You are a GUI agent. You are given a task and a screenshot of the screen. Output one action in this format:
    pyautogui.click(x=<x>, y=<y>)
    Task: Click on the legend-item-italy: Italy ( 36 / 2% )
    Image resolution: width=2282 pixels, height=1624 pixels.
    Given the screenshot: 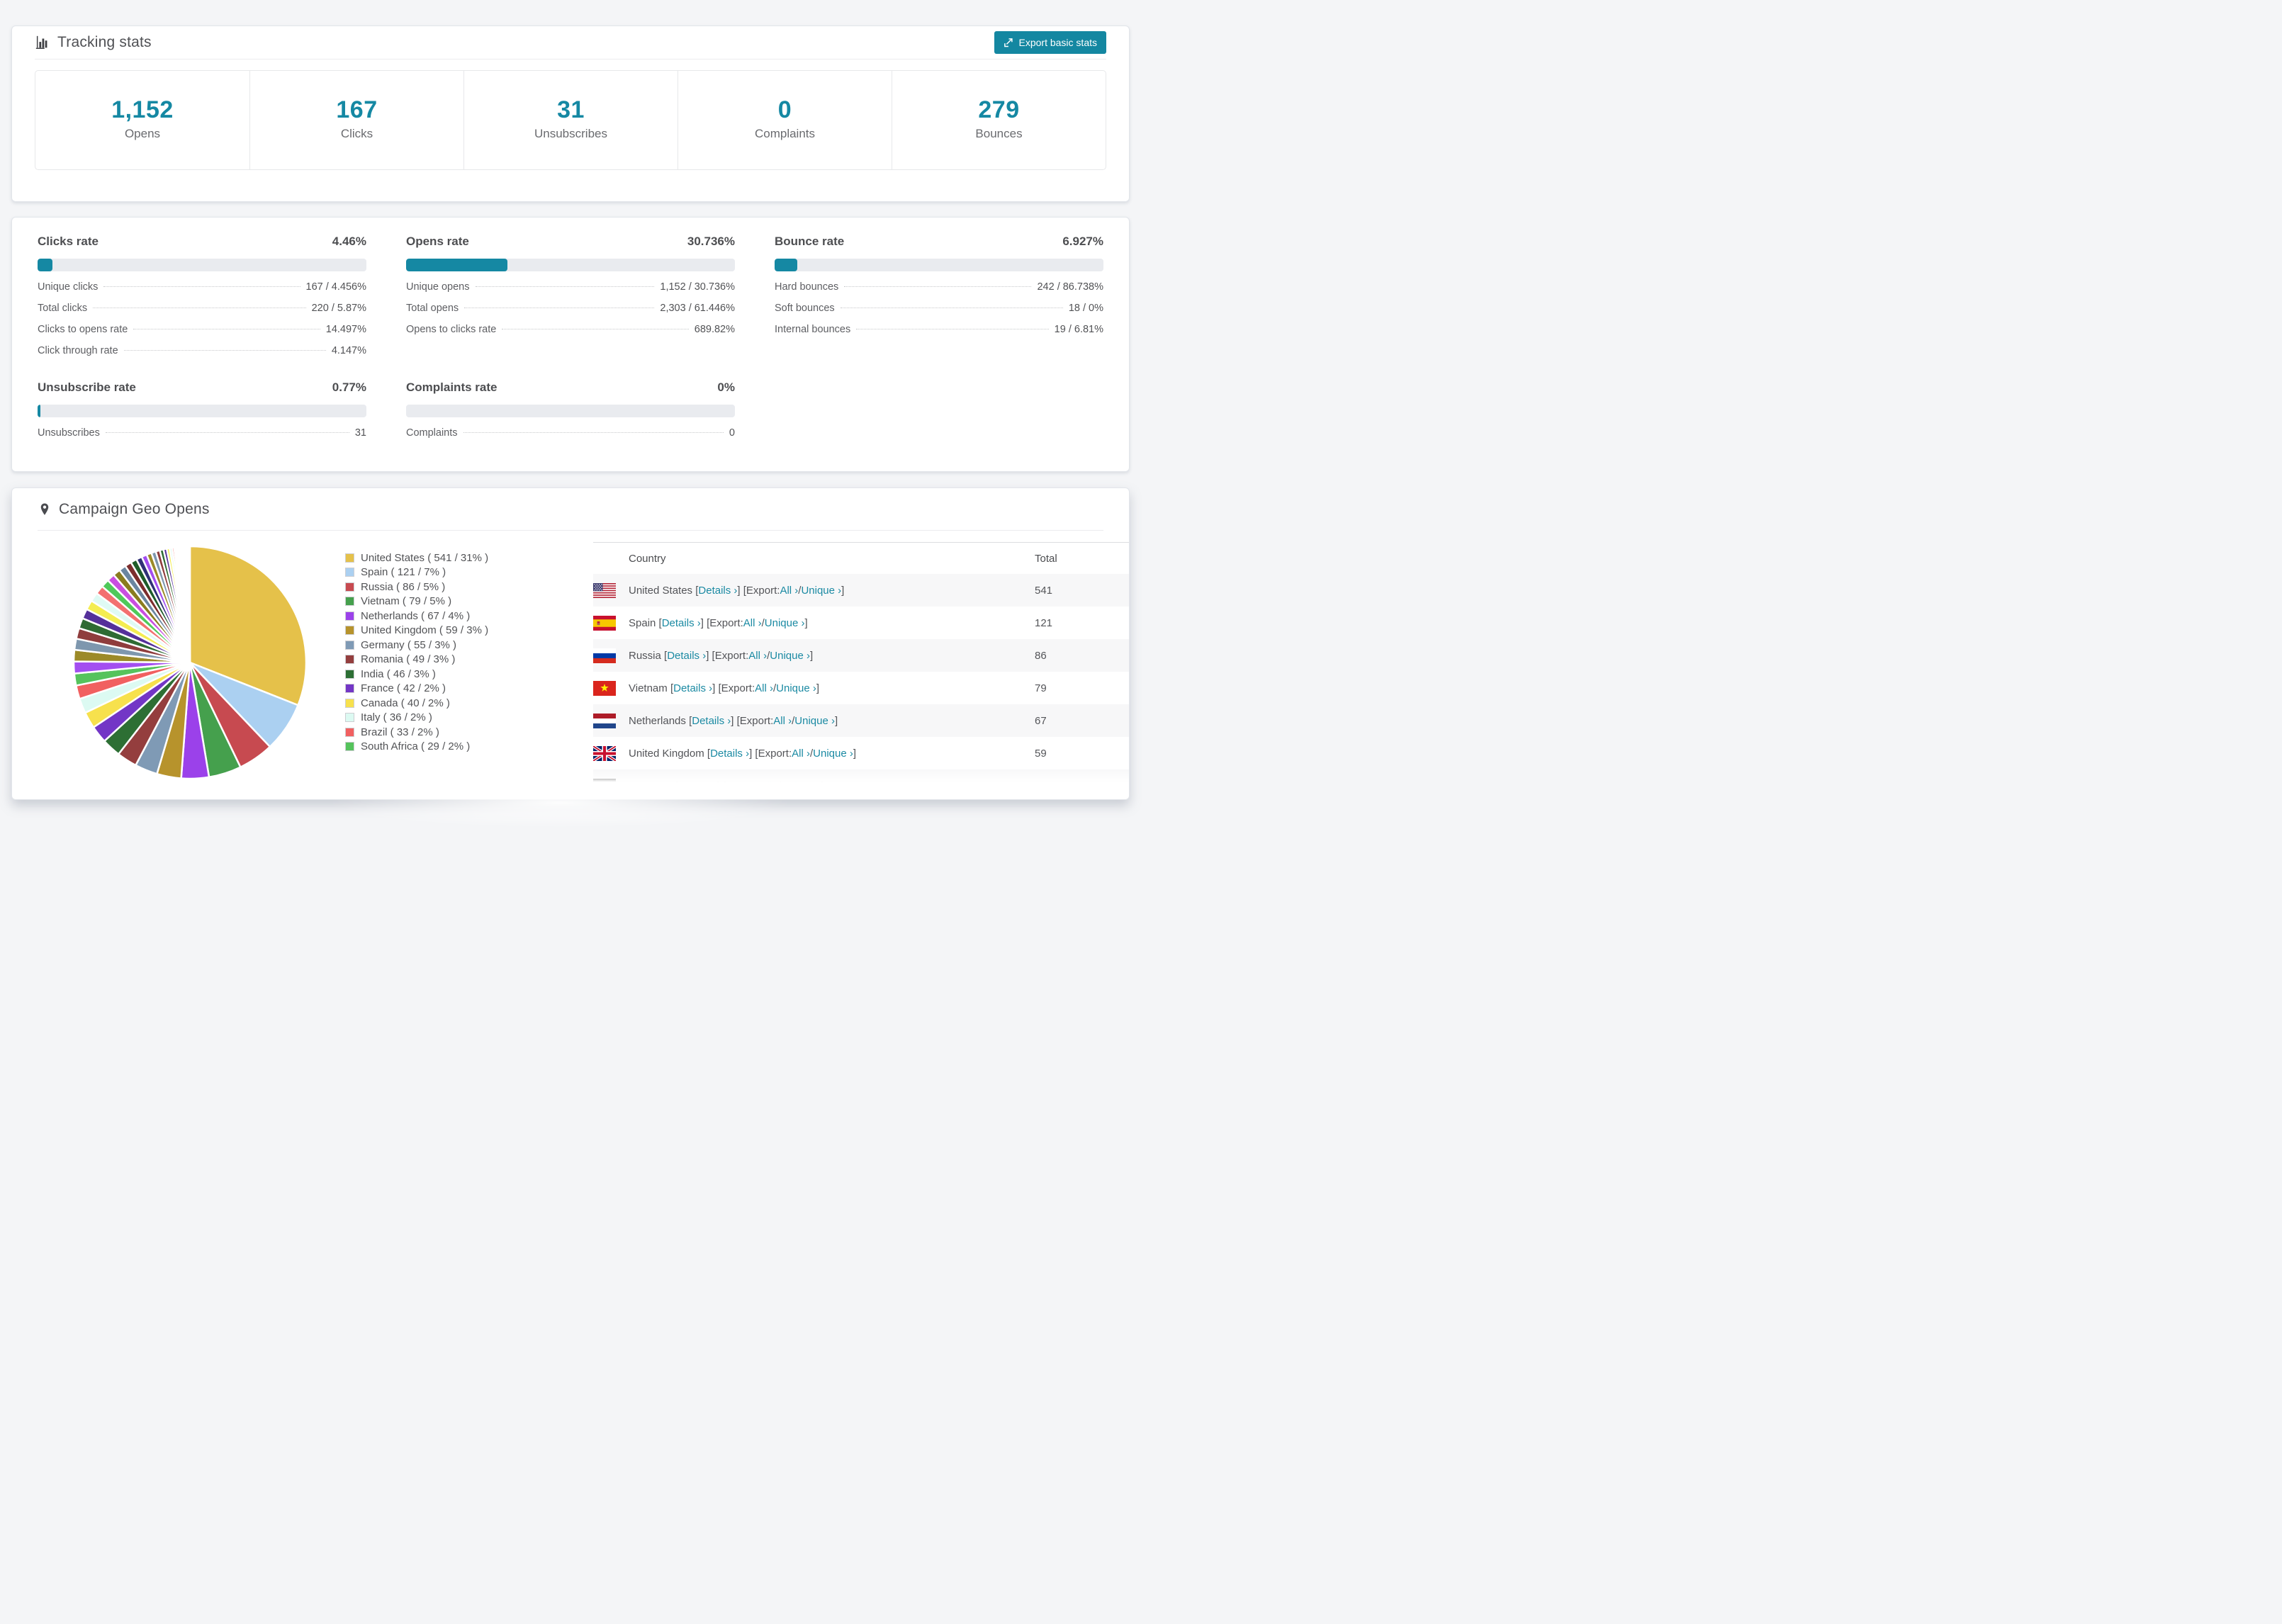 What is the action you would take?
    pyautogui.click(x=461, y=719)
    